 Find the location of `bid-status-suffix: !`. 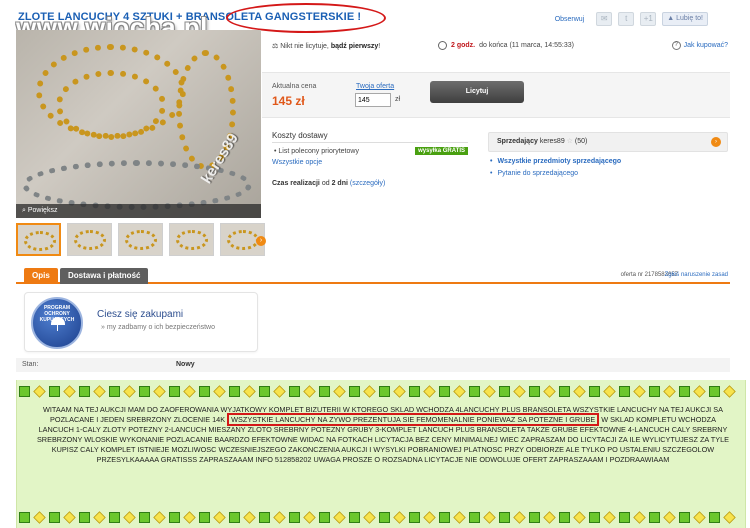

bid-status-suffix: ! is located at coordinates (379, 46).